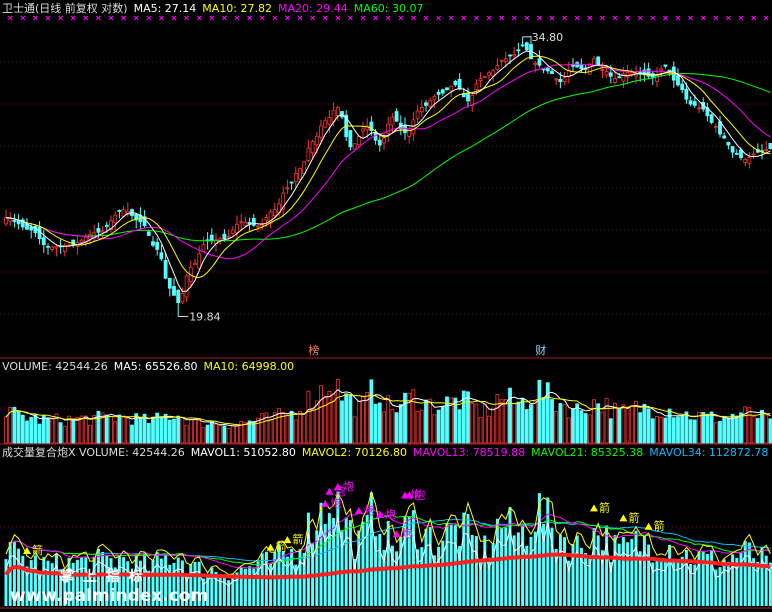 This screenshot has width=772, height=612. I want to click on legend-ma10: MA10: 27.82, so click(237, 8).